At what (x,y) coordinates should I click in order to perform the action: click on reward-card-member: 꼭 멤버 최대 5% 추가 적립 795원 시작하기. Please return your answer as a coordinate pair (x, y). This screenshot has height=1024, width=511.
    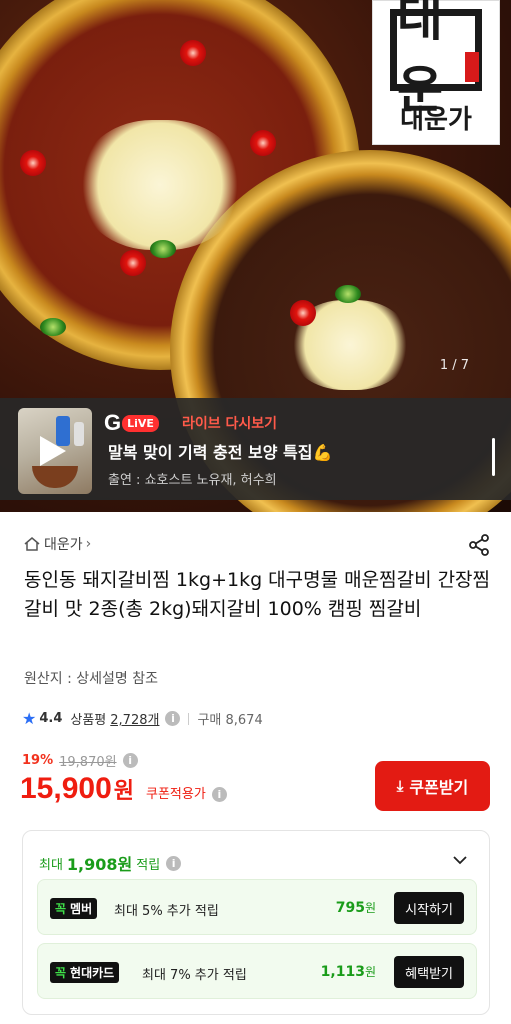
    Looking at the image, I should click on (257, 907).